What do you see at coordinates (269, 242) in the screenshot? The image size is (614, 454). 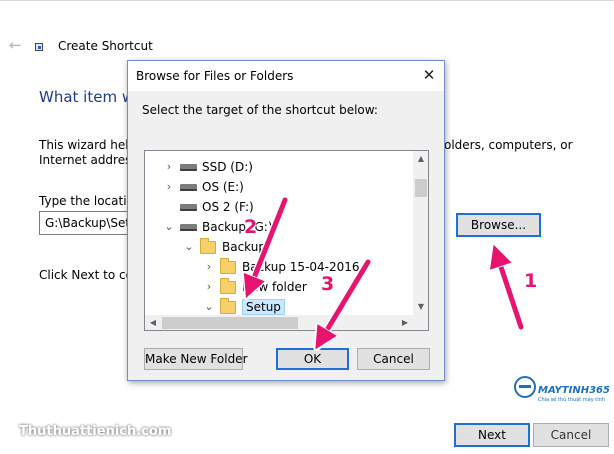 I see `annotation-arrow-2-fill` at bounding box center [269, 242].